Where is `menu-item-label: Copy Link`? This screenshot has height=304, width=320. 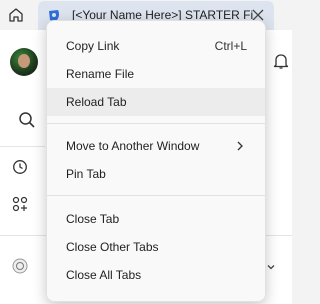 menu-item-label: Copy Link is located at coordinates (93, 46).